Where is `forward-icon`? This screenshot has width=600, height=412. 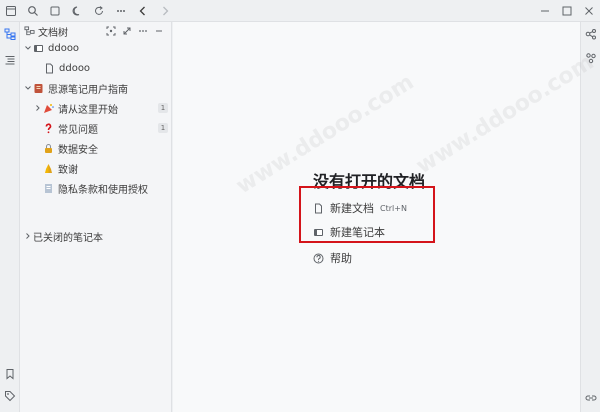 forward-icon is located at coordinates (165, 11).